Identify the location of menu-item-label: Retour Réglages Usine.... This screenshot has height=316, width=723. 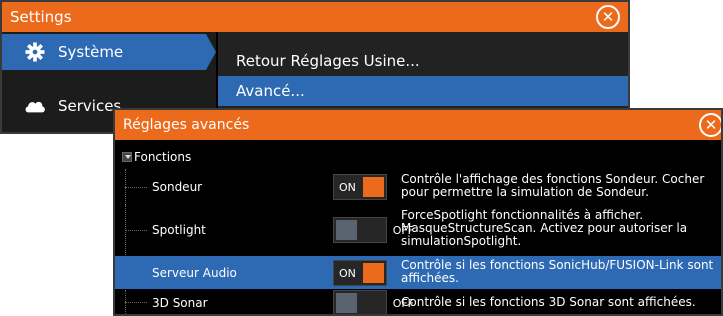
(328, 61).